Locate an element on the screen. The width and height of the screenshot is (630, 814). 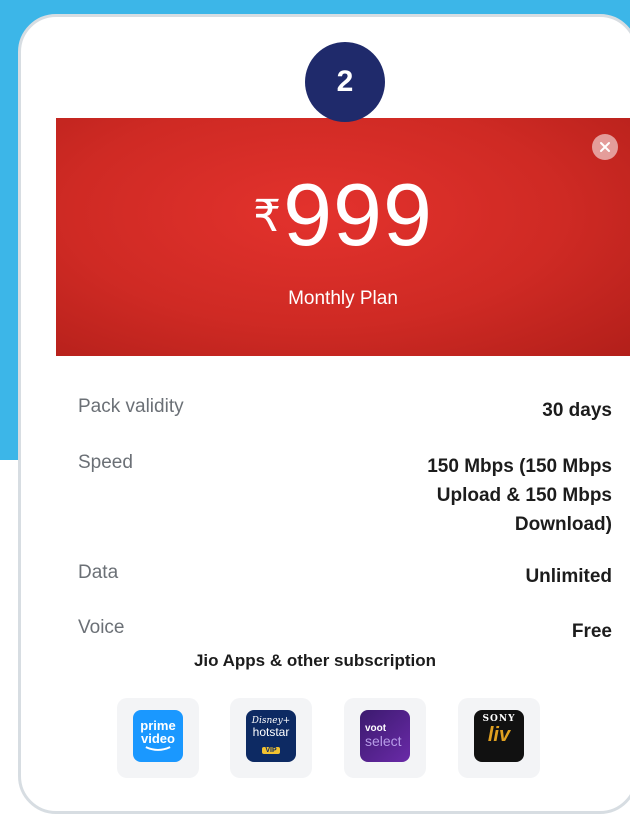
app-tile-hotstar: Disney+ hotstar VIP is located at coordinates (271, 738).